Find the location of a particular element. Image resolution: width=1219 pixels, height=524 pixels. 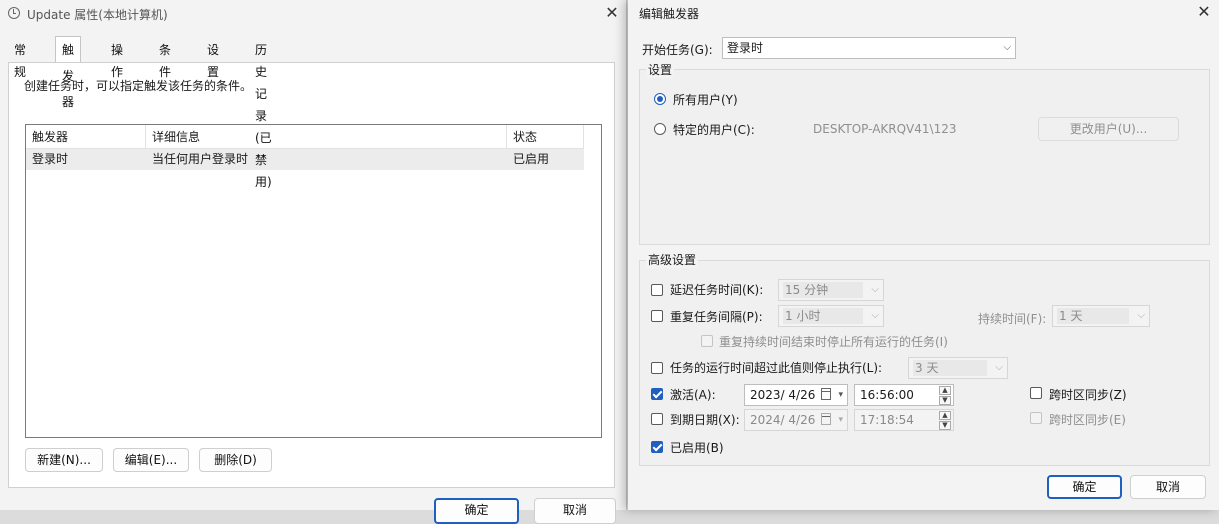

stop-if-longer-label: 任务的运行时间超过此值则停止执行(L): is located at coordinates (776, 367).